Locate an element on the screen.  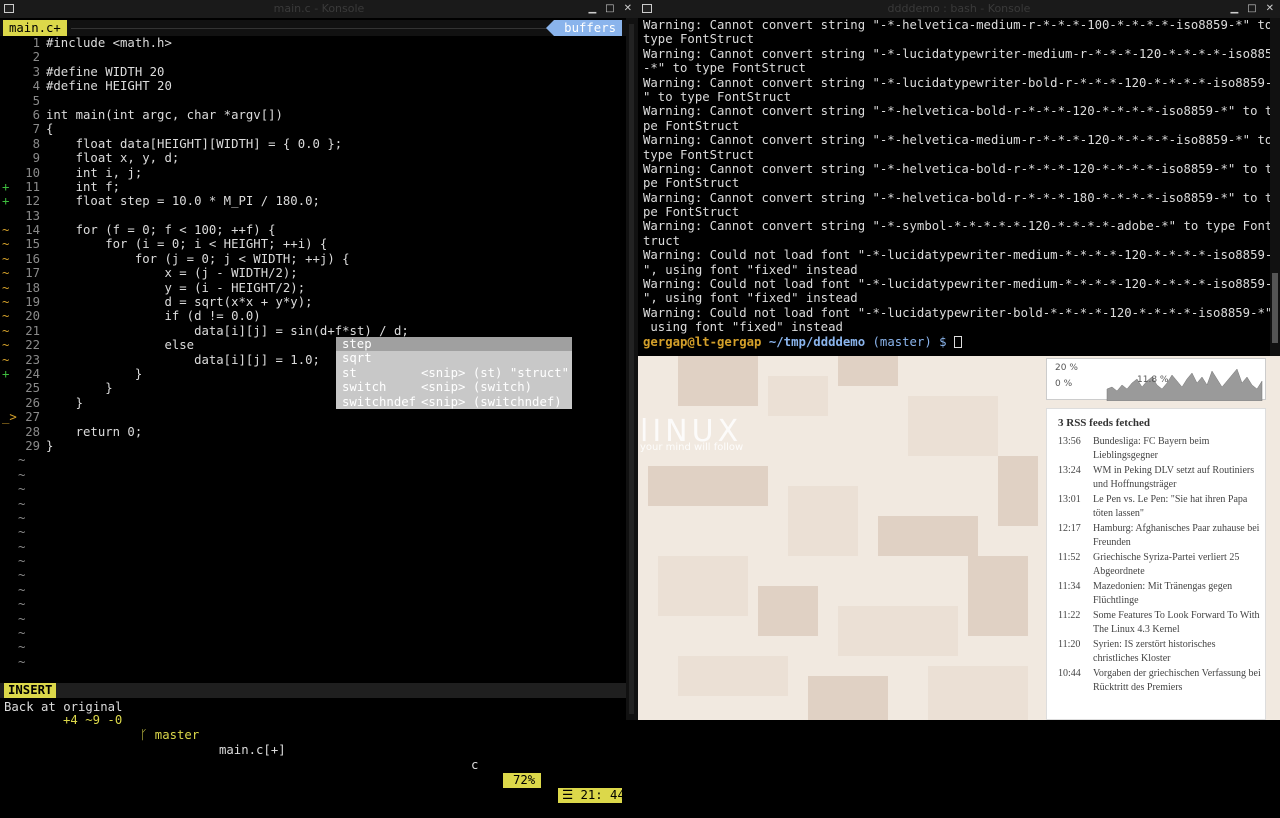
code-line: 6 int main(int argc, char *argv[]) is located at coordinates (313, 115).